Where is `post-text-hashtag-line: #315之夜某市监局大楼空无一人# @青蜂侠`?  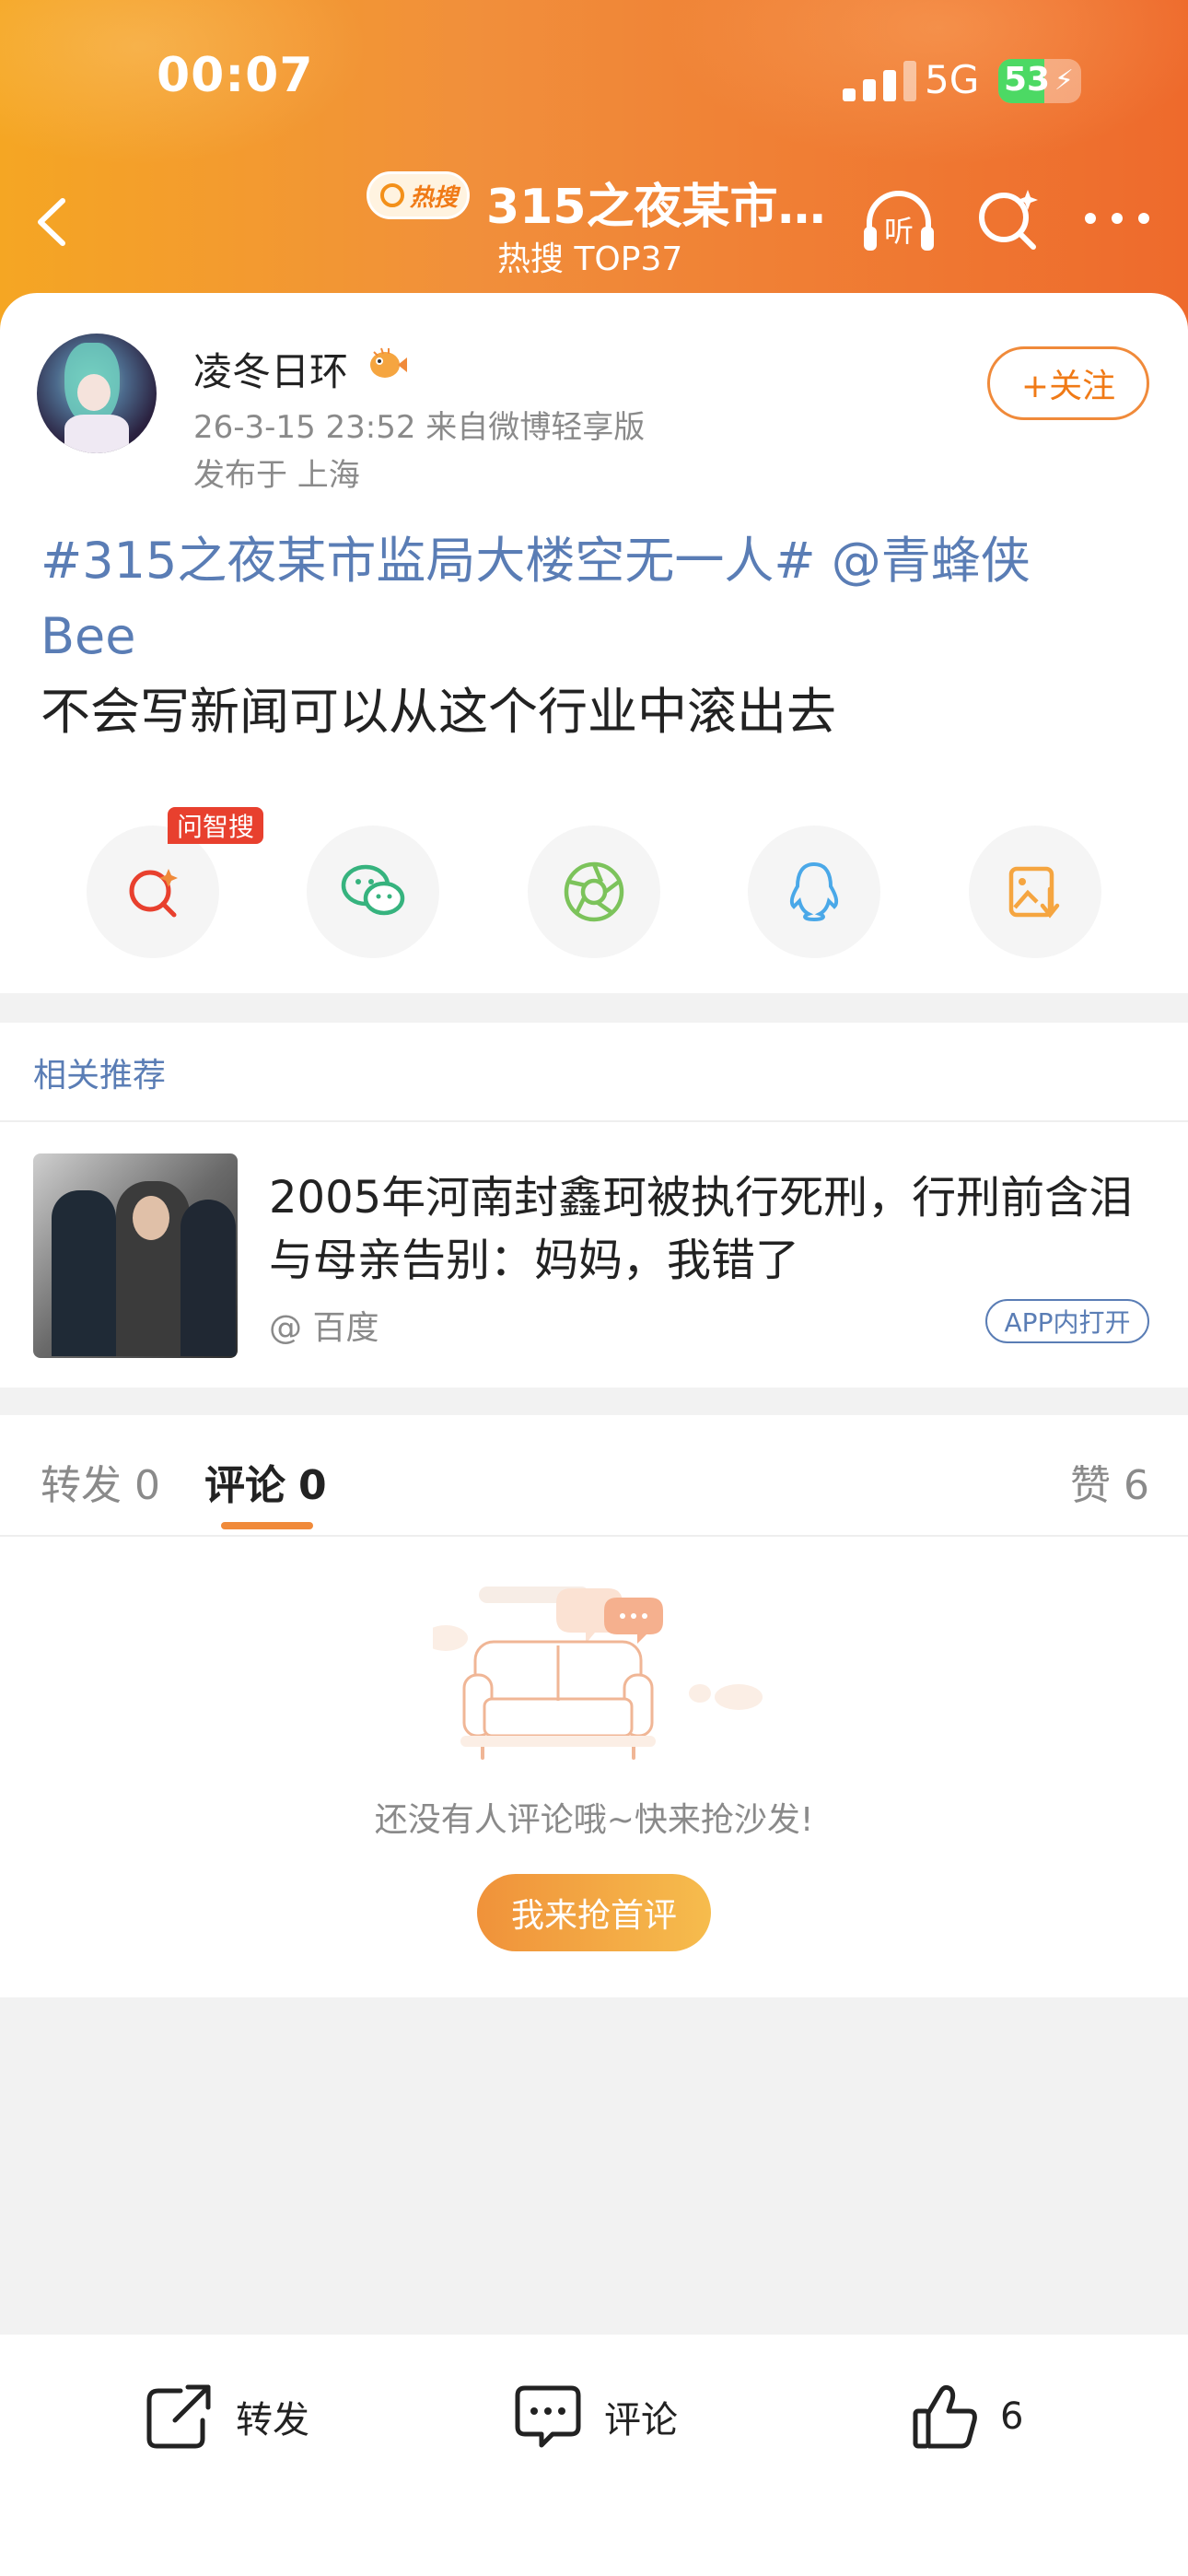
post-text-hashtag-line: #315之夜某市监局大楼空无一人# @青蜂侠 is located at coordinates (598, 561).